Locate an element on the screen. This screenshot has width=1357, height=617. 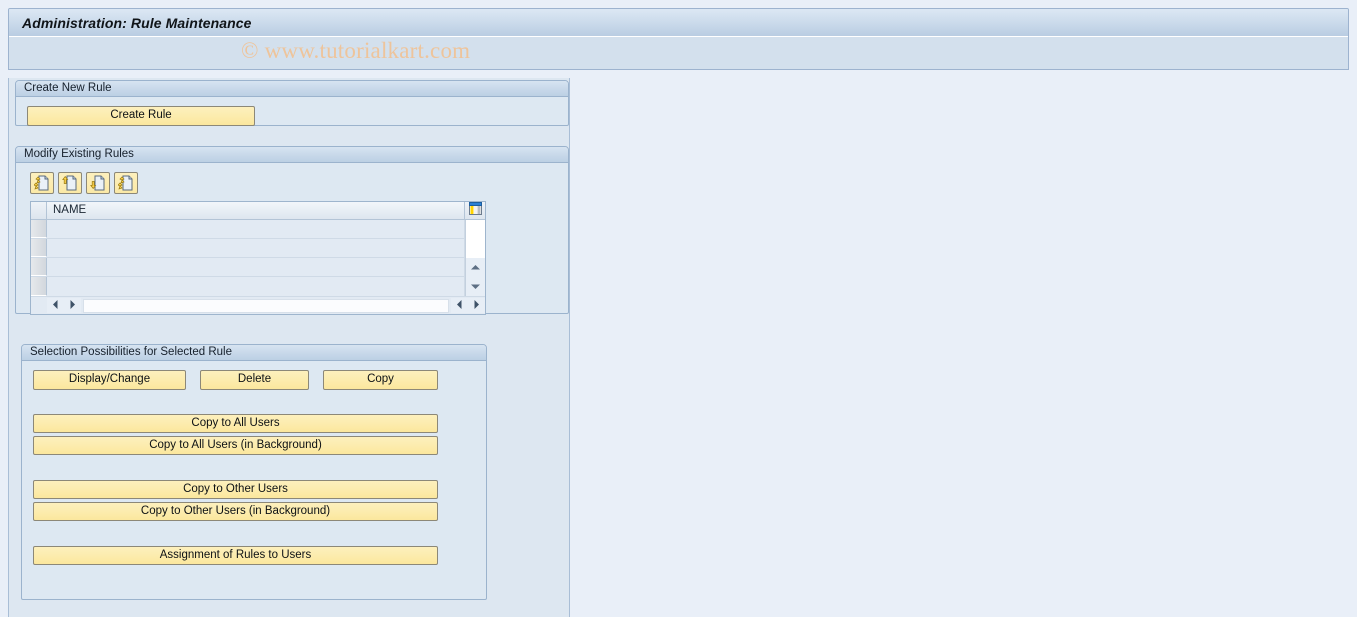
group-title-label: Modify Existing Rules is located at coordinates (79, 153).